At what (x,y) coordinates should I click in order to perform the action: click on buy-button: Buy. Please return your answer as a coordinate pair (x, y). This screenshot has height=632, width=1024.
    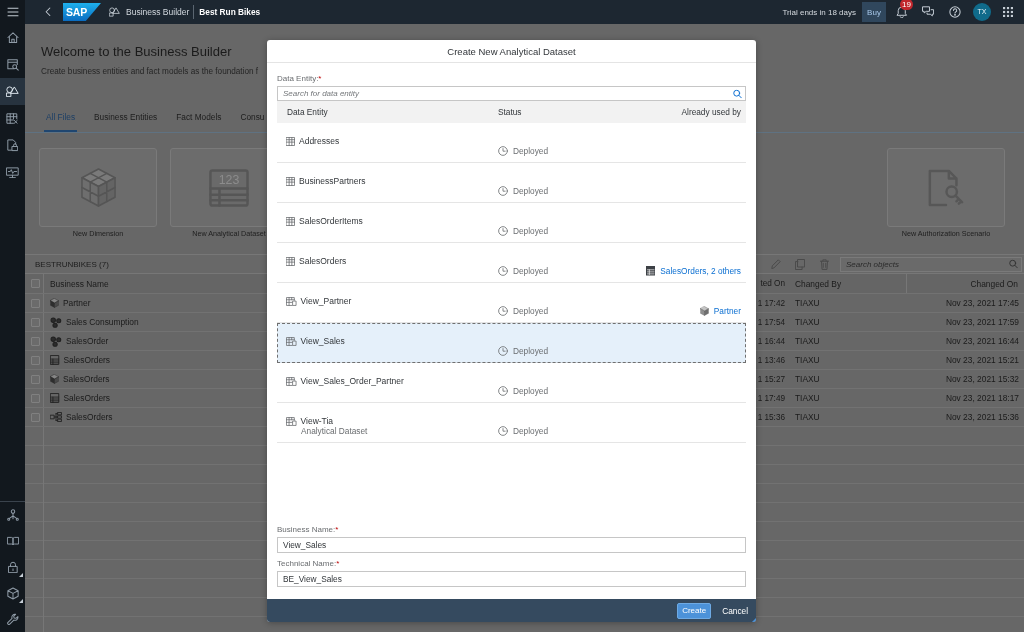
    Looking at the image, I should click on (874, 12).